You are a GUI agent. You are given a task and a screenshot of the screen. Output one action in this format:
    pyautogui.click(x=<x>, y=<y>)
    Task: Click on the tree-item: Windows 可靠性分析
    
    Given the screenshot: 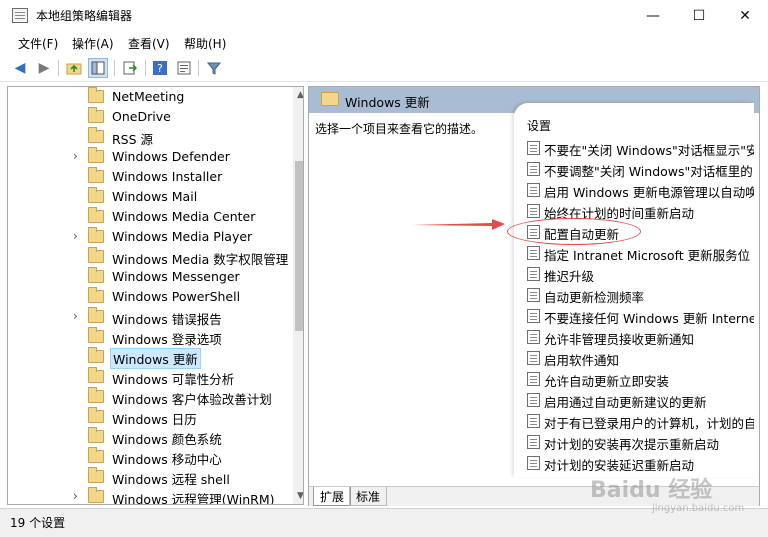 What is the action you would take?
    pyautogui.click(x=148, y=377)
    